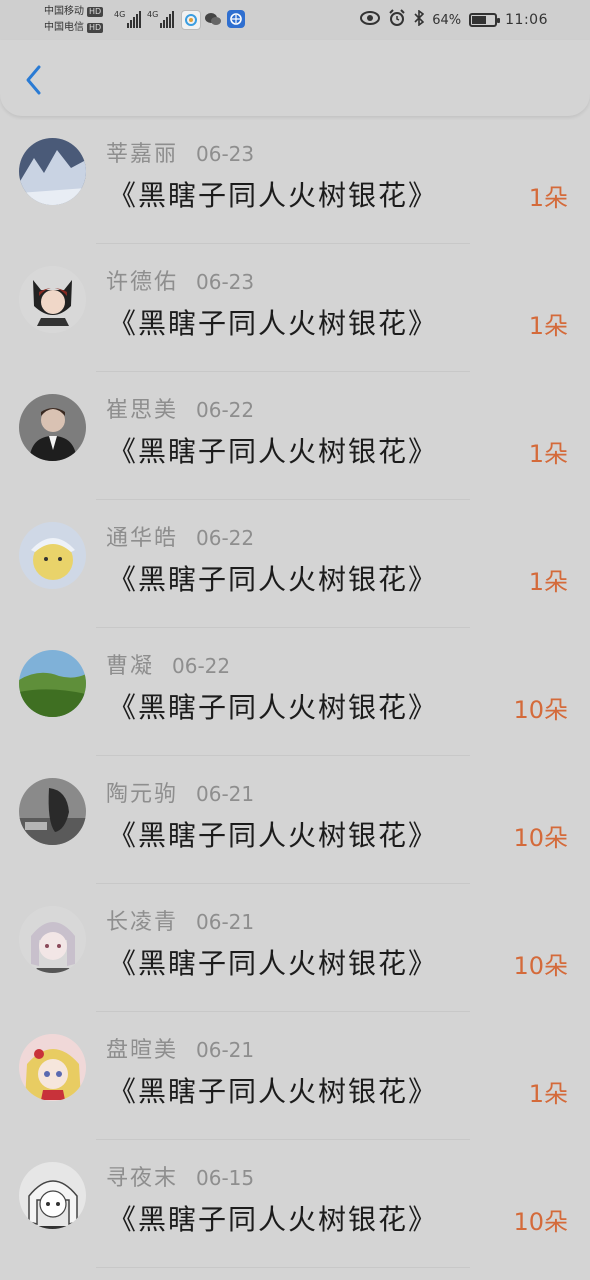  Describe the element at coordinates (180, 792) in the screenshot. I see `sender-line: 陶元驹 06-21` at that location.